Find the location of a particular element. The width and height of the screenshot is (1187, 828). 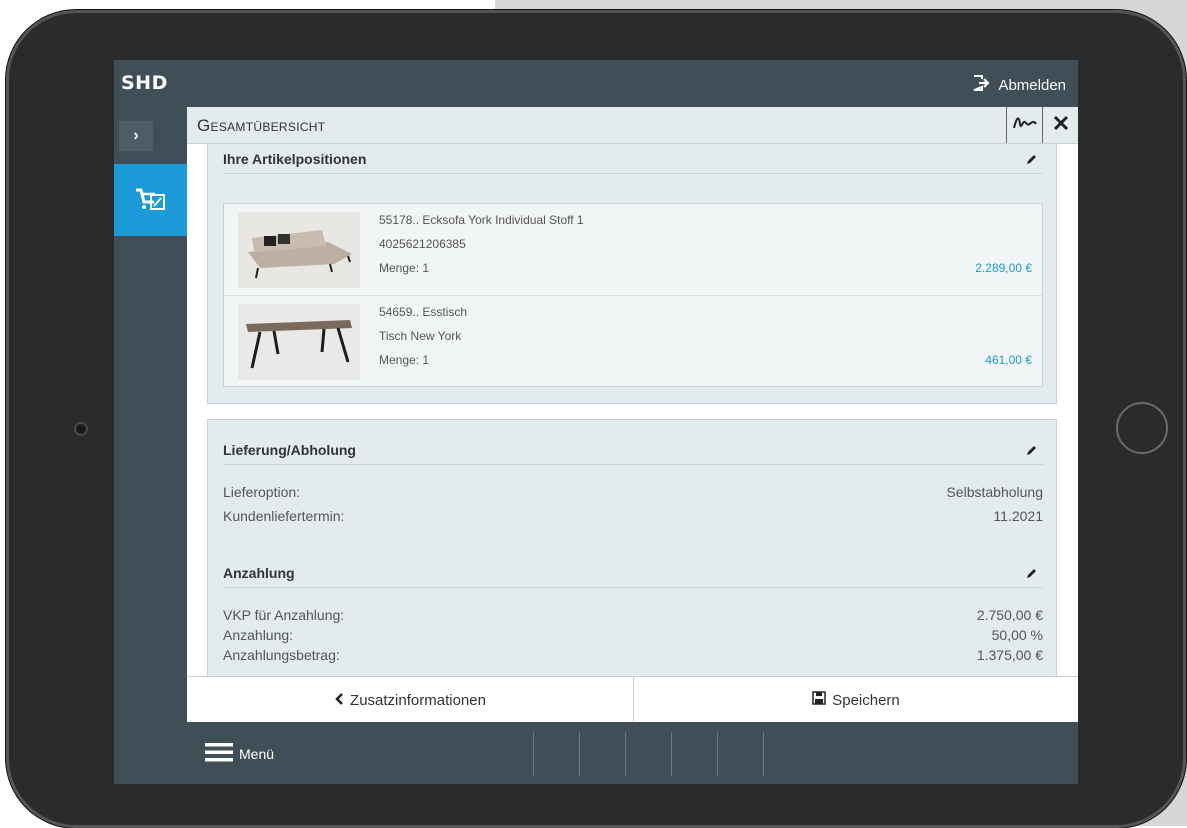

footer-bar: Menü is located at coordinates (632, 753).